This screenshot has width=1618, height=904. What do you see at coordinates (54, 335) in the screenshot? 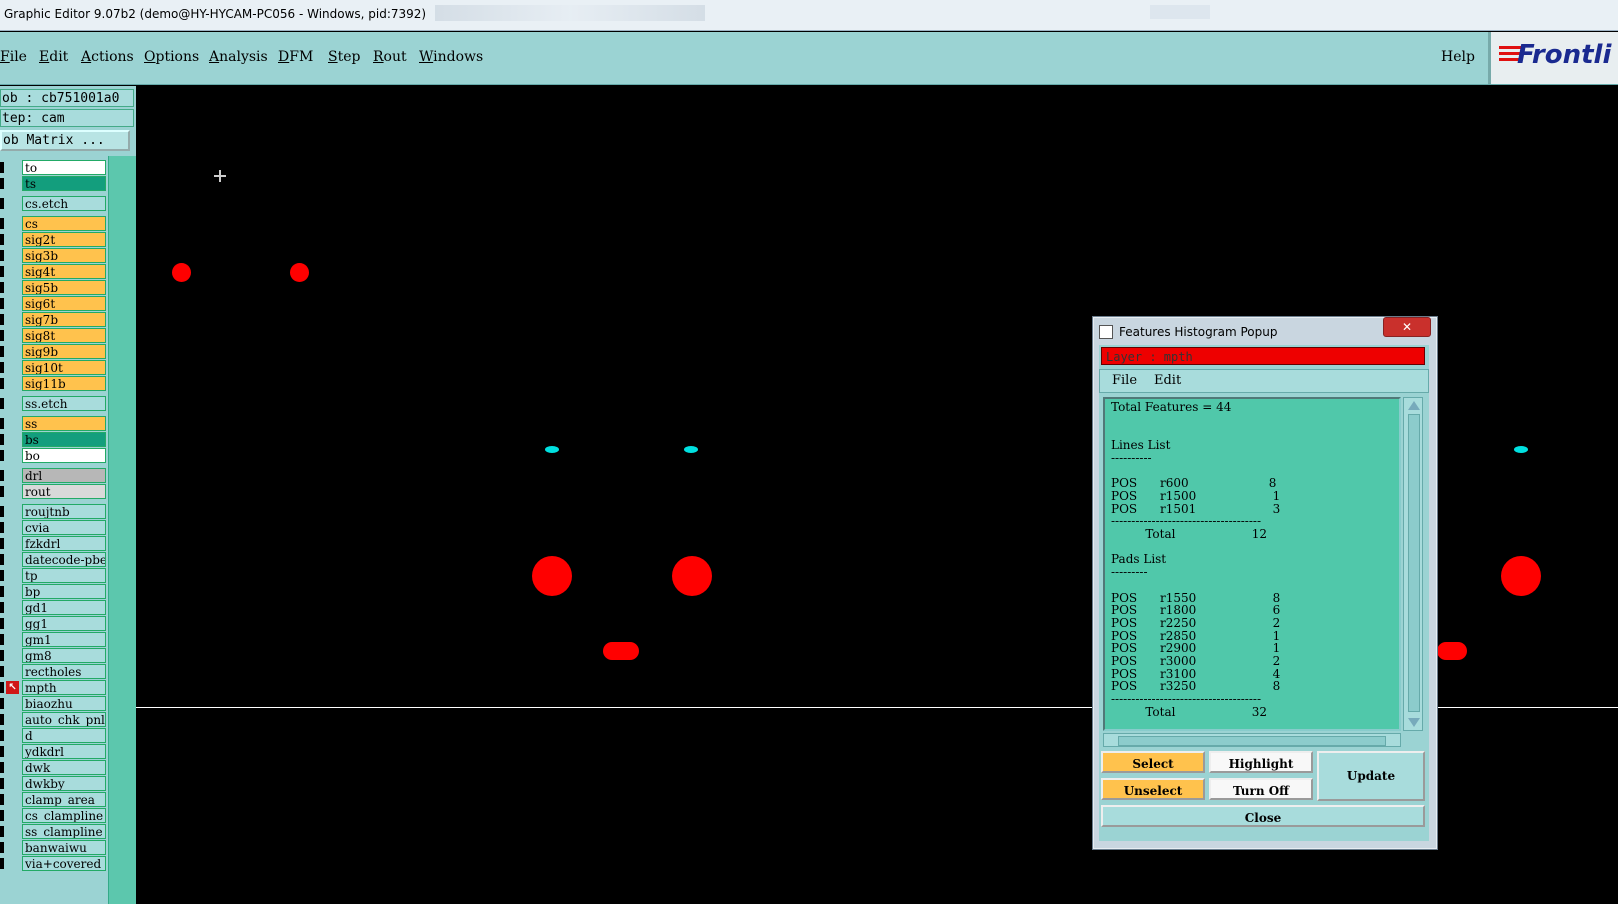
I see `layer-row: sig8t` at bounding box center [54, 335].